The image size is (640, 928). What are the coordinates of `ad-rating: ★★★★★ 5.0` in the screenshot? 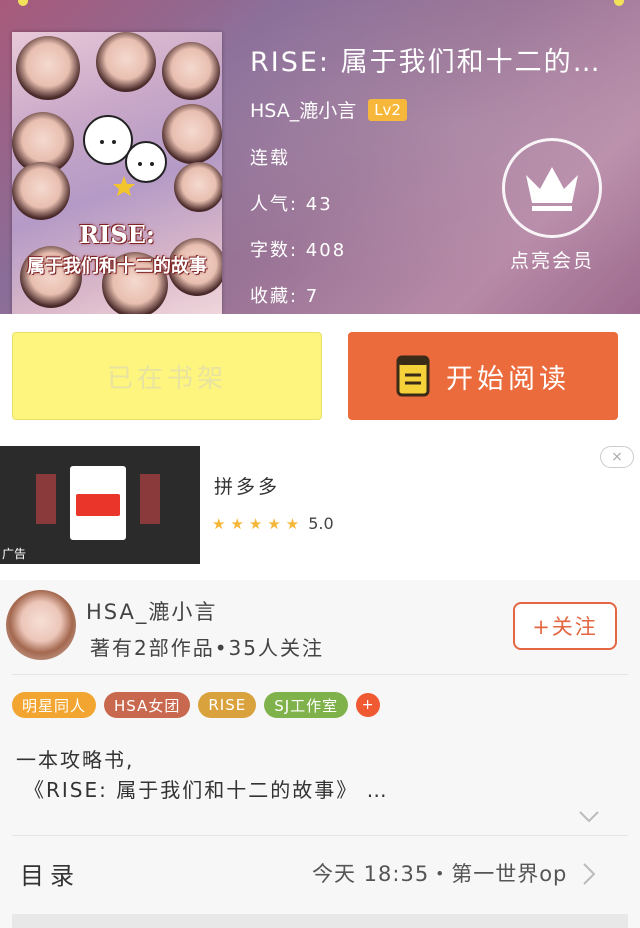 It's located at (273, 523).